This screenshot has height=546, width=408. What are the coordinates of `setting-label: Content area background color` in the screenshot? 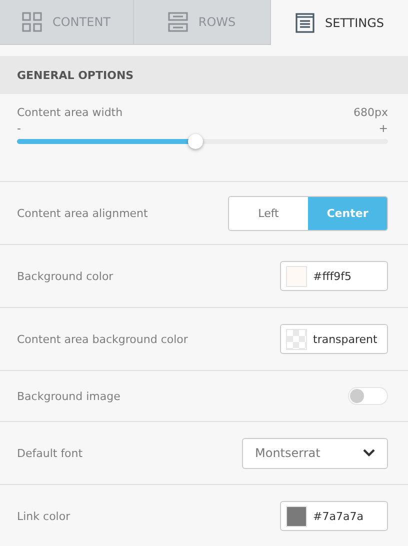 It's located at (102, 339).